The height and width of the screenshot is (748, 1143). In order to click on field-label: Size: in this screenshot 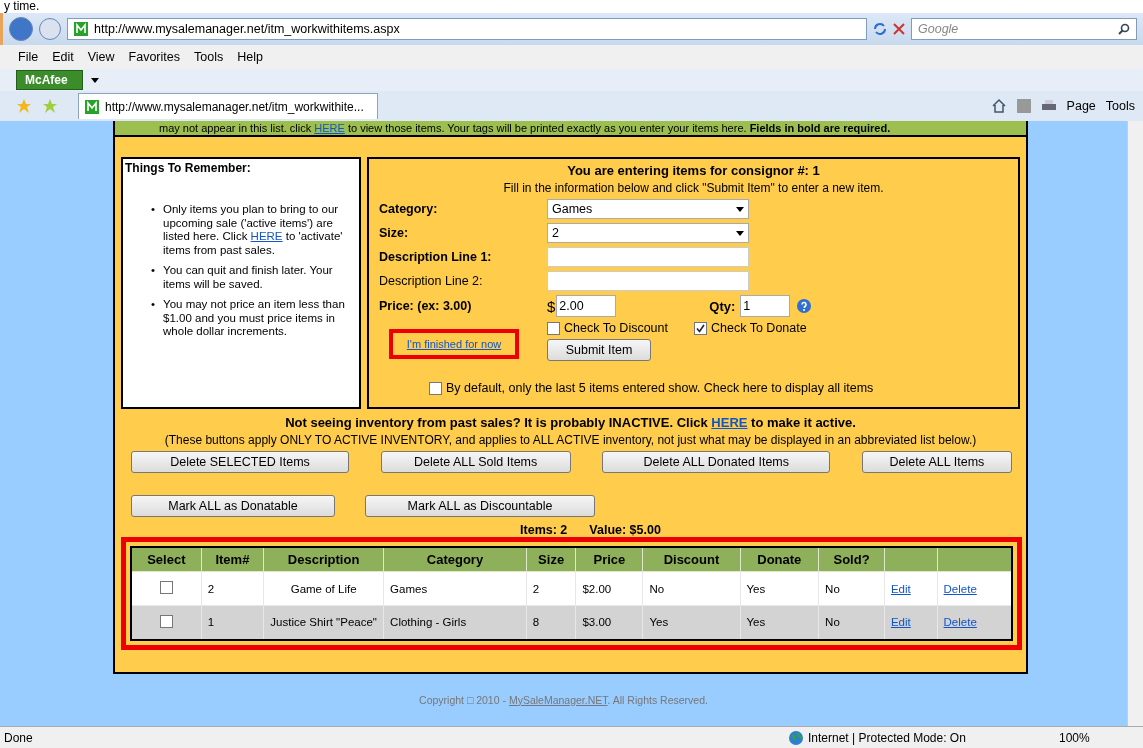, I will do `click(394, 233)`.